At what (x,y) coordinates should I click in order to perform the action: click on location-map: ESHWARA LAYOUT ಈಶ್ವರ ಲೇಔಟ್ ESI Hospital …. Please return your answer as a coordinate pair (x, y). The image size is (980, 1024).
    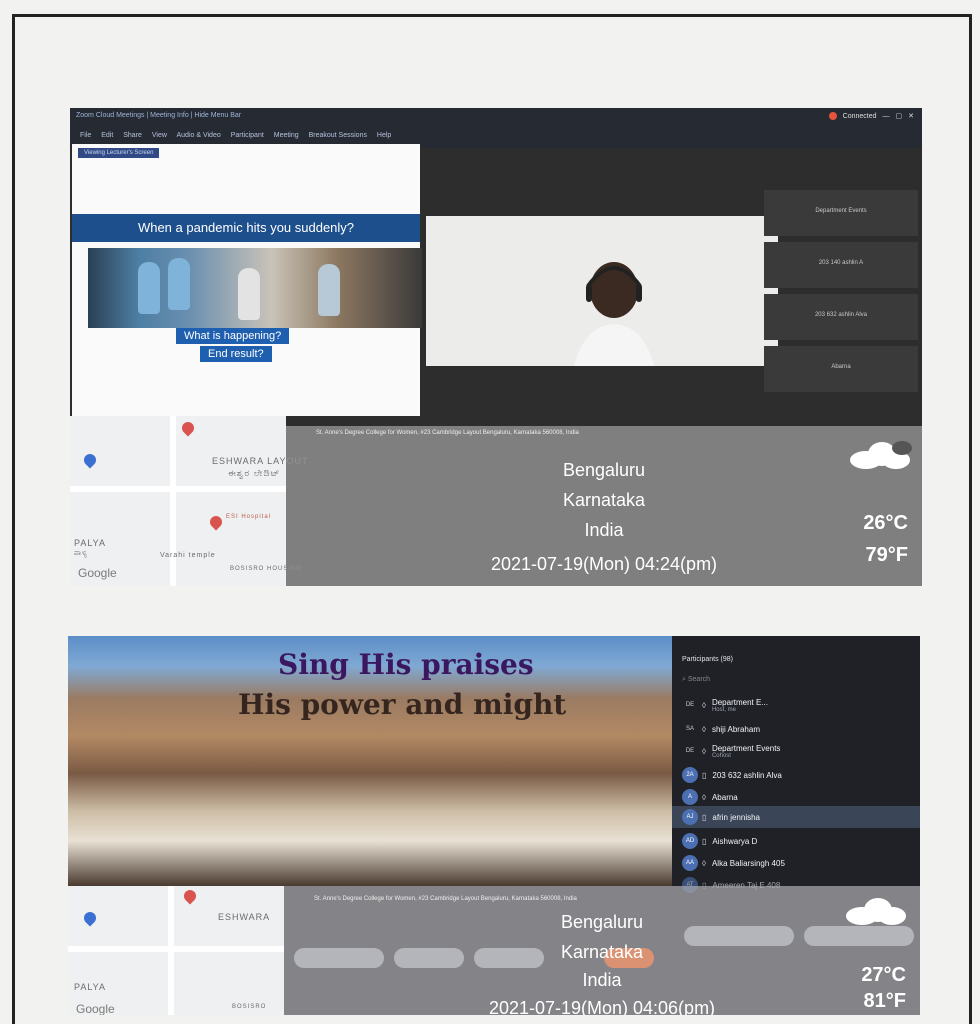
    Looking at the image, I should click on (189, 501).